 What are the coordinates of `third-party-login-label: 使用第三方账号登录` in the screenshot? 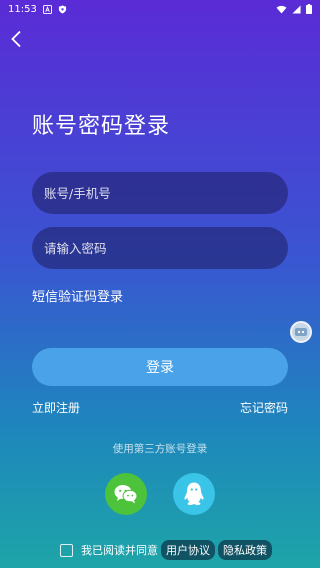 It's located at (160, 449).